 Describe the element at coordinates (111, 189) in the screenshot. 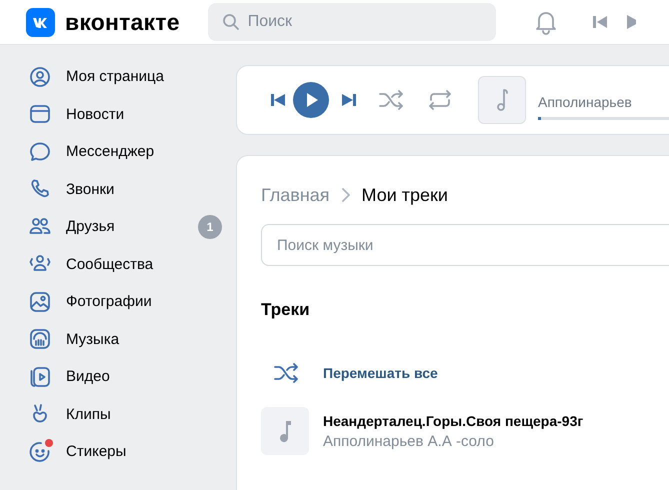

I see `sidebar-item: Звонки` at that location.